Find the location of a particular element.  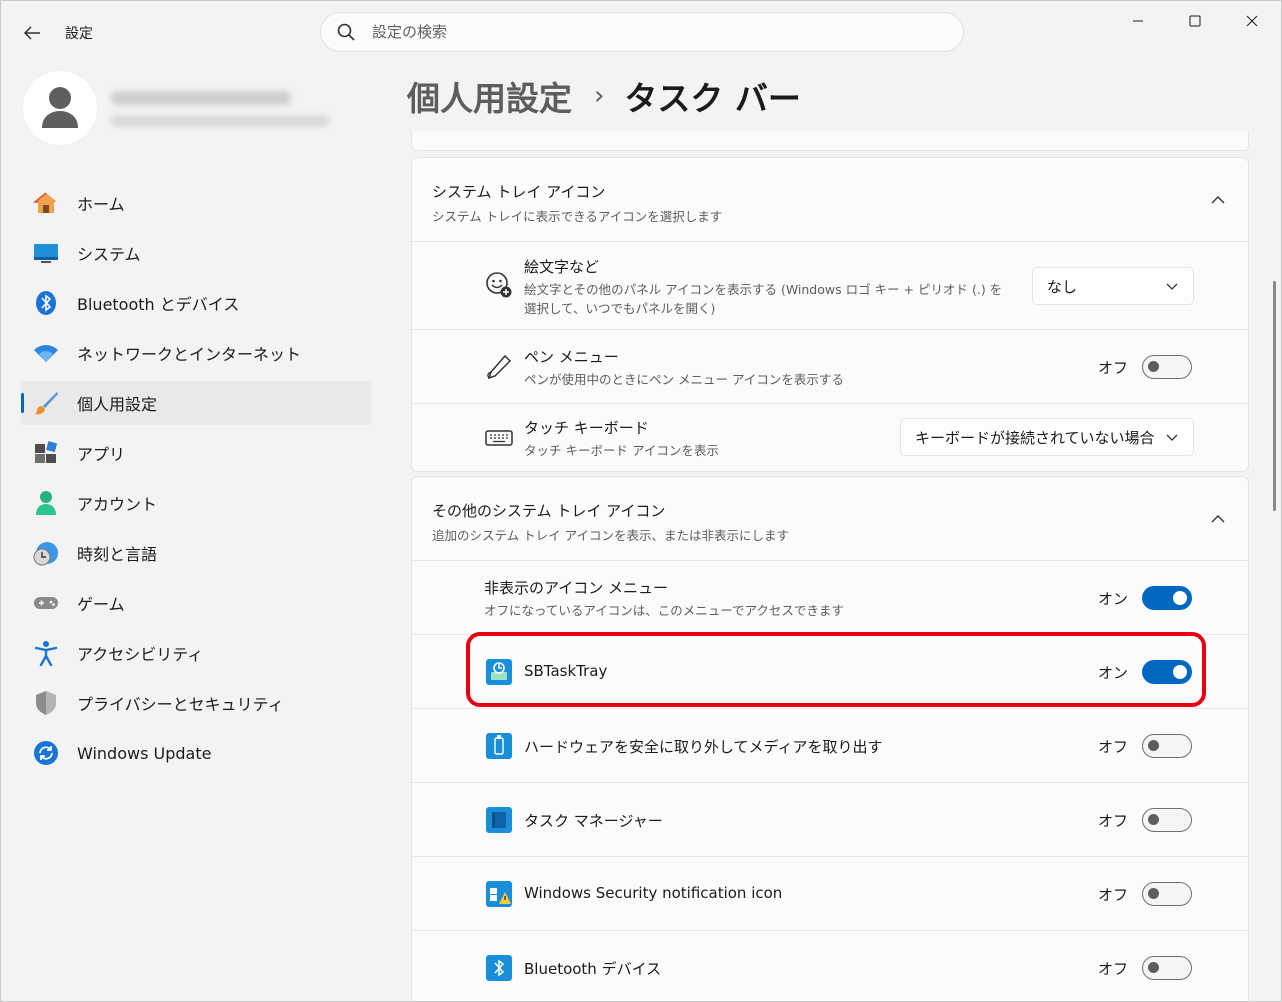

breadcrumb-parent: 個人用設定 is located at coordinates (489, 96).